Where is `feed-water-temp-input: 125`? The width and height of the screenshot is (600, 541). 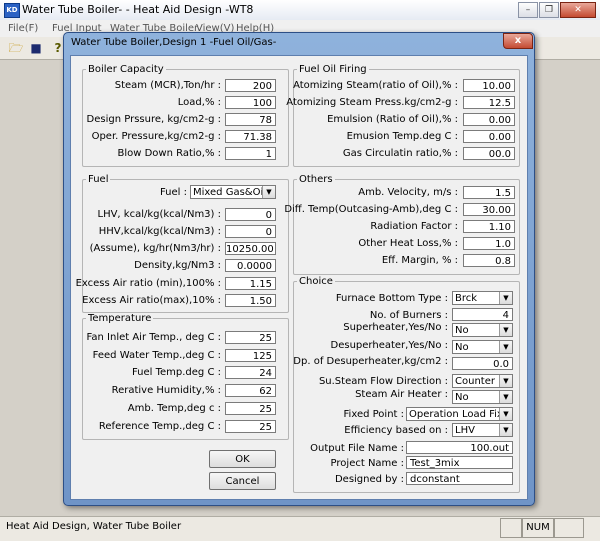
feed-water-temp-input: 125 is located at coordinates (250, 355).